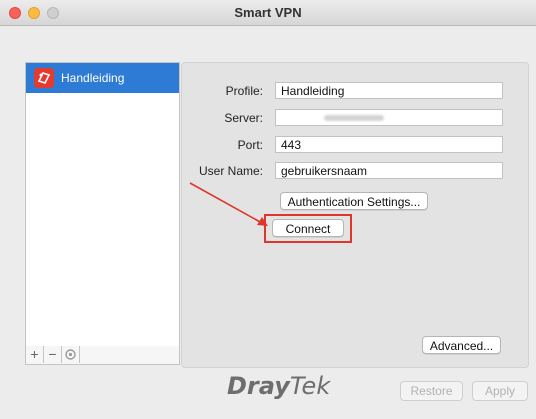  I want to click on draytek-logo: DrayTek, so click(278, 386).